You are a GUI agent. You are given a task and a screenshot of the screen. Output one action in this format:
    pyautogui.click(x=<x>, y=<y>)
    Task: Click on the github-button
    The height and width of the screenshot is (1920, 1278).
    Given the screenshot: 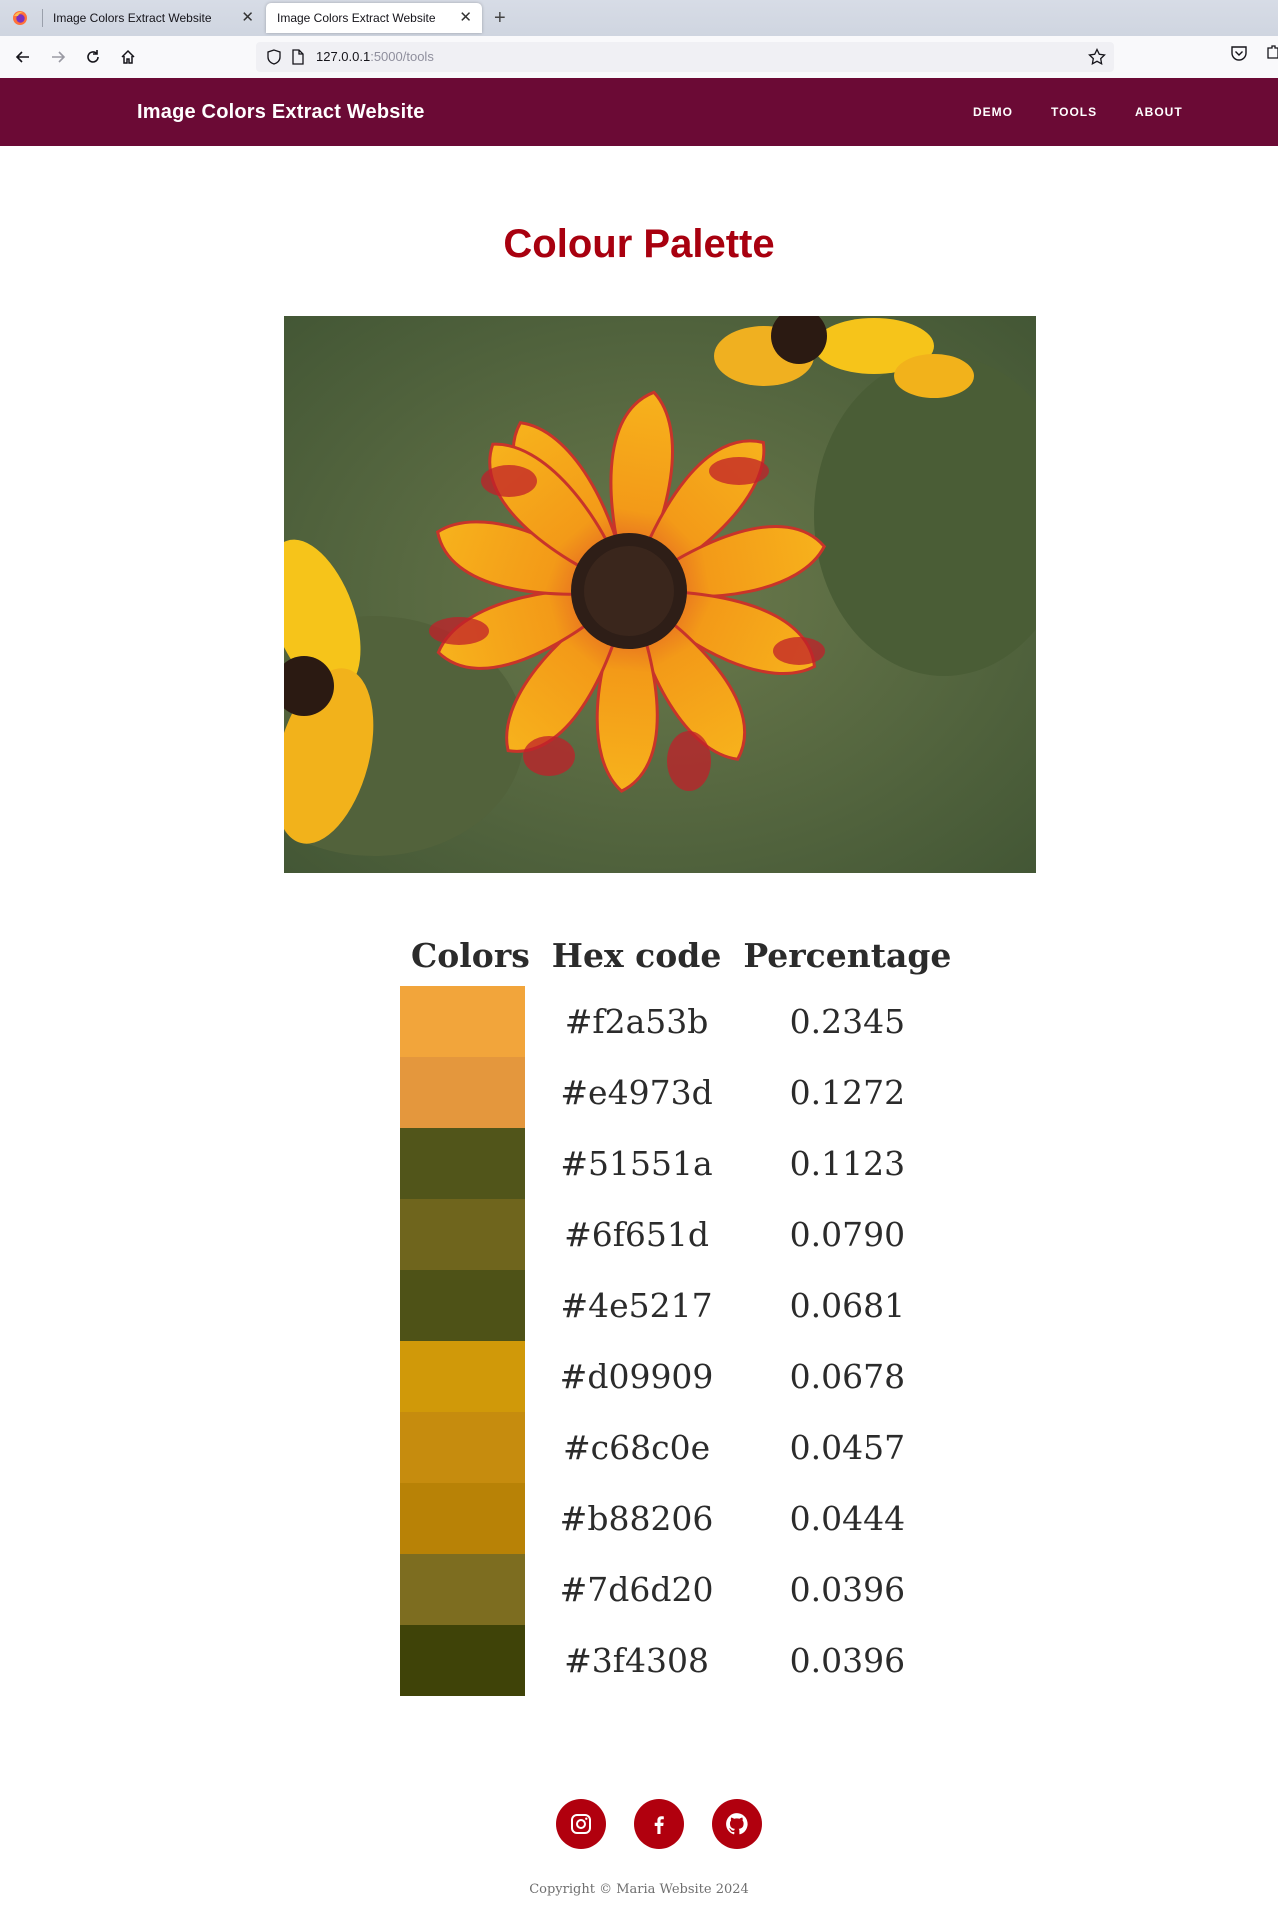 What is the action you would take?
    pyautogui.click(x=737, y=1824)
    